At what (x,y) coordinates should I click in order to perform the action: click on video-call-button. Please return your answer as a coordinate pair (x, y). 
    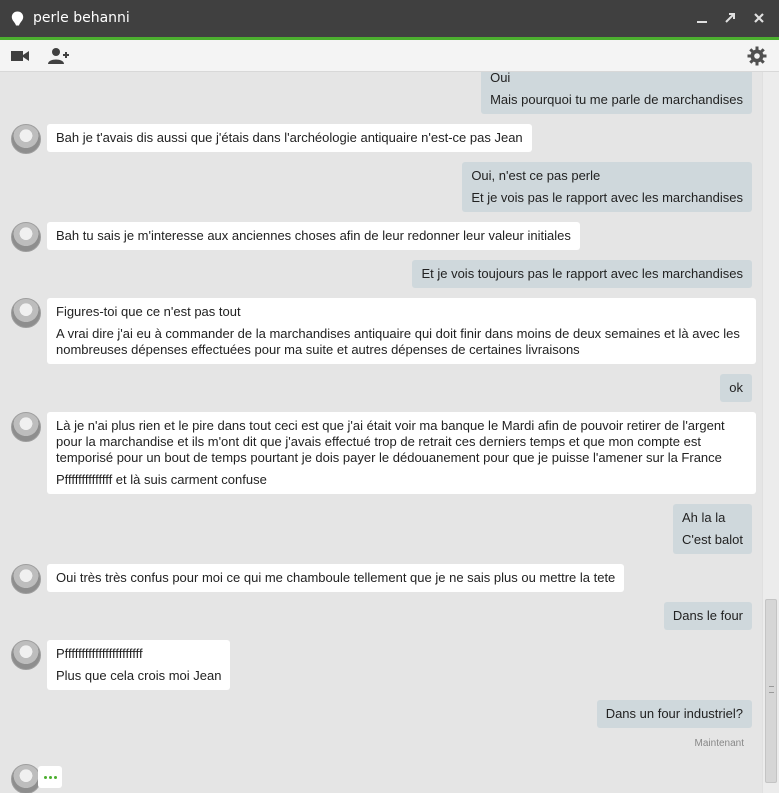
    Looking at the image, I should click on (20, 56).